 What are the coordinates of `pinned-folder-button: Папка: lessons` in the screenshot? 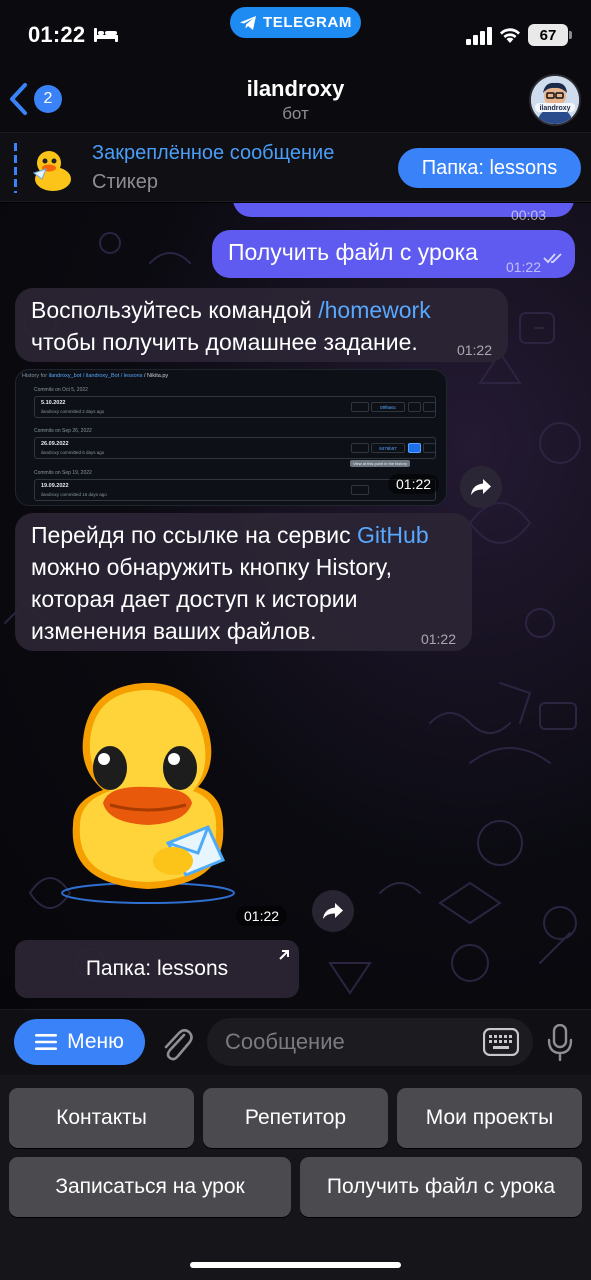 It's located at (489, 168).